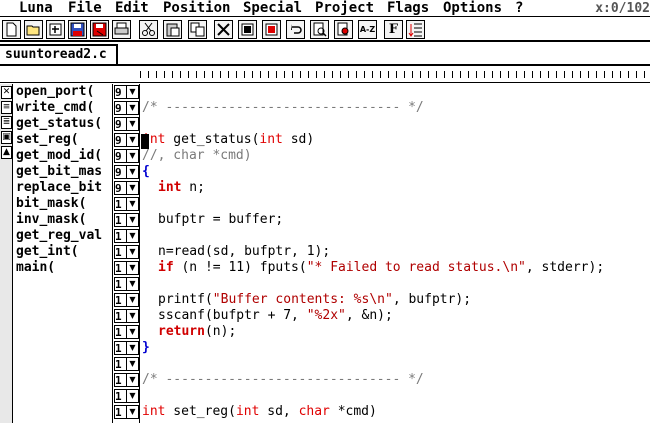  Describe the element at coordinates (148, 29) in the screenshot. I see `cut-icon` at that location.